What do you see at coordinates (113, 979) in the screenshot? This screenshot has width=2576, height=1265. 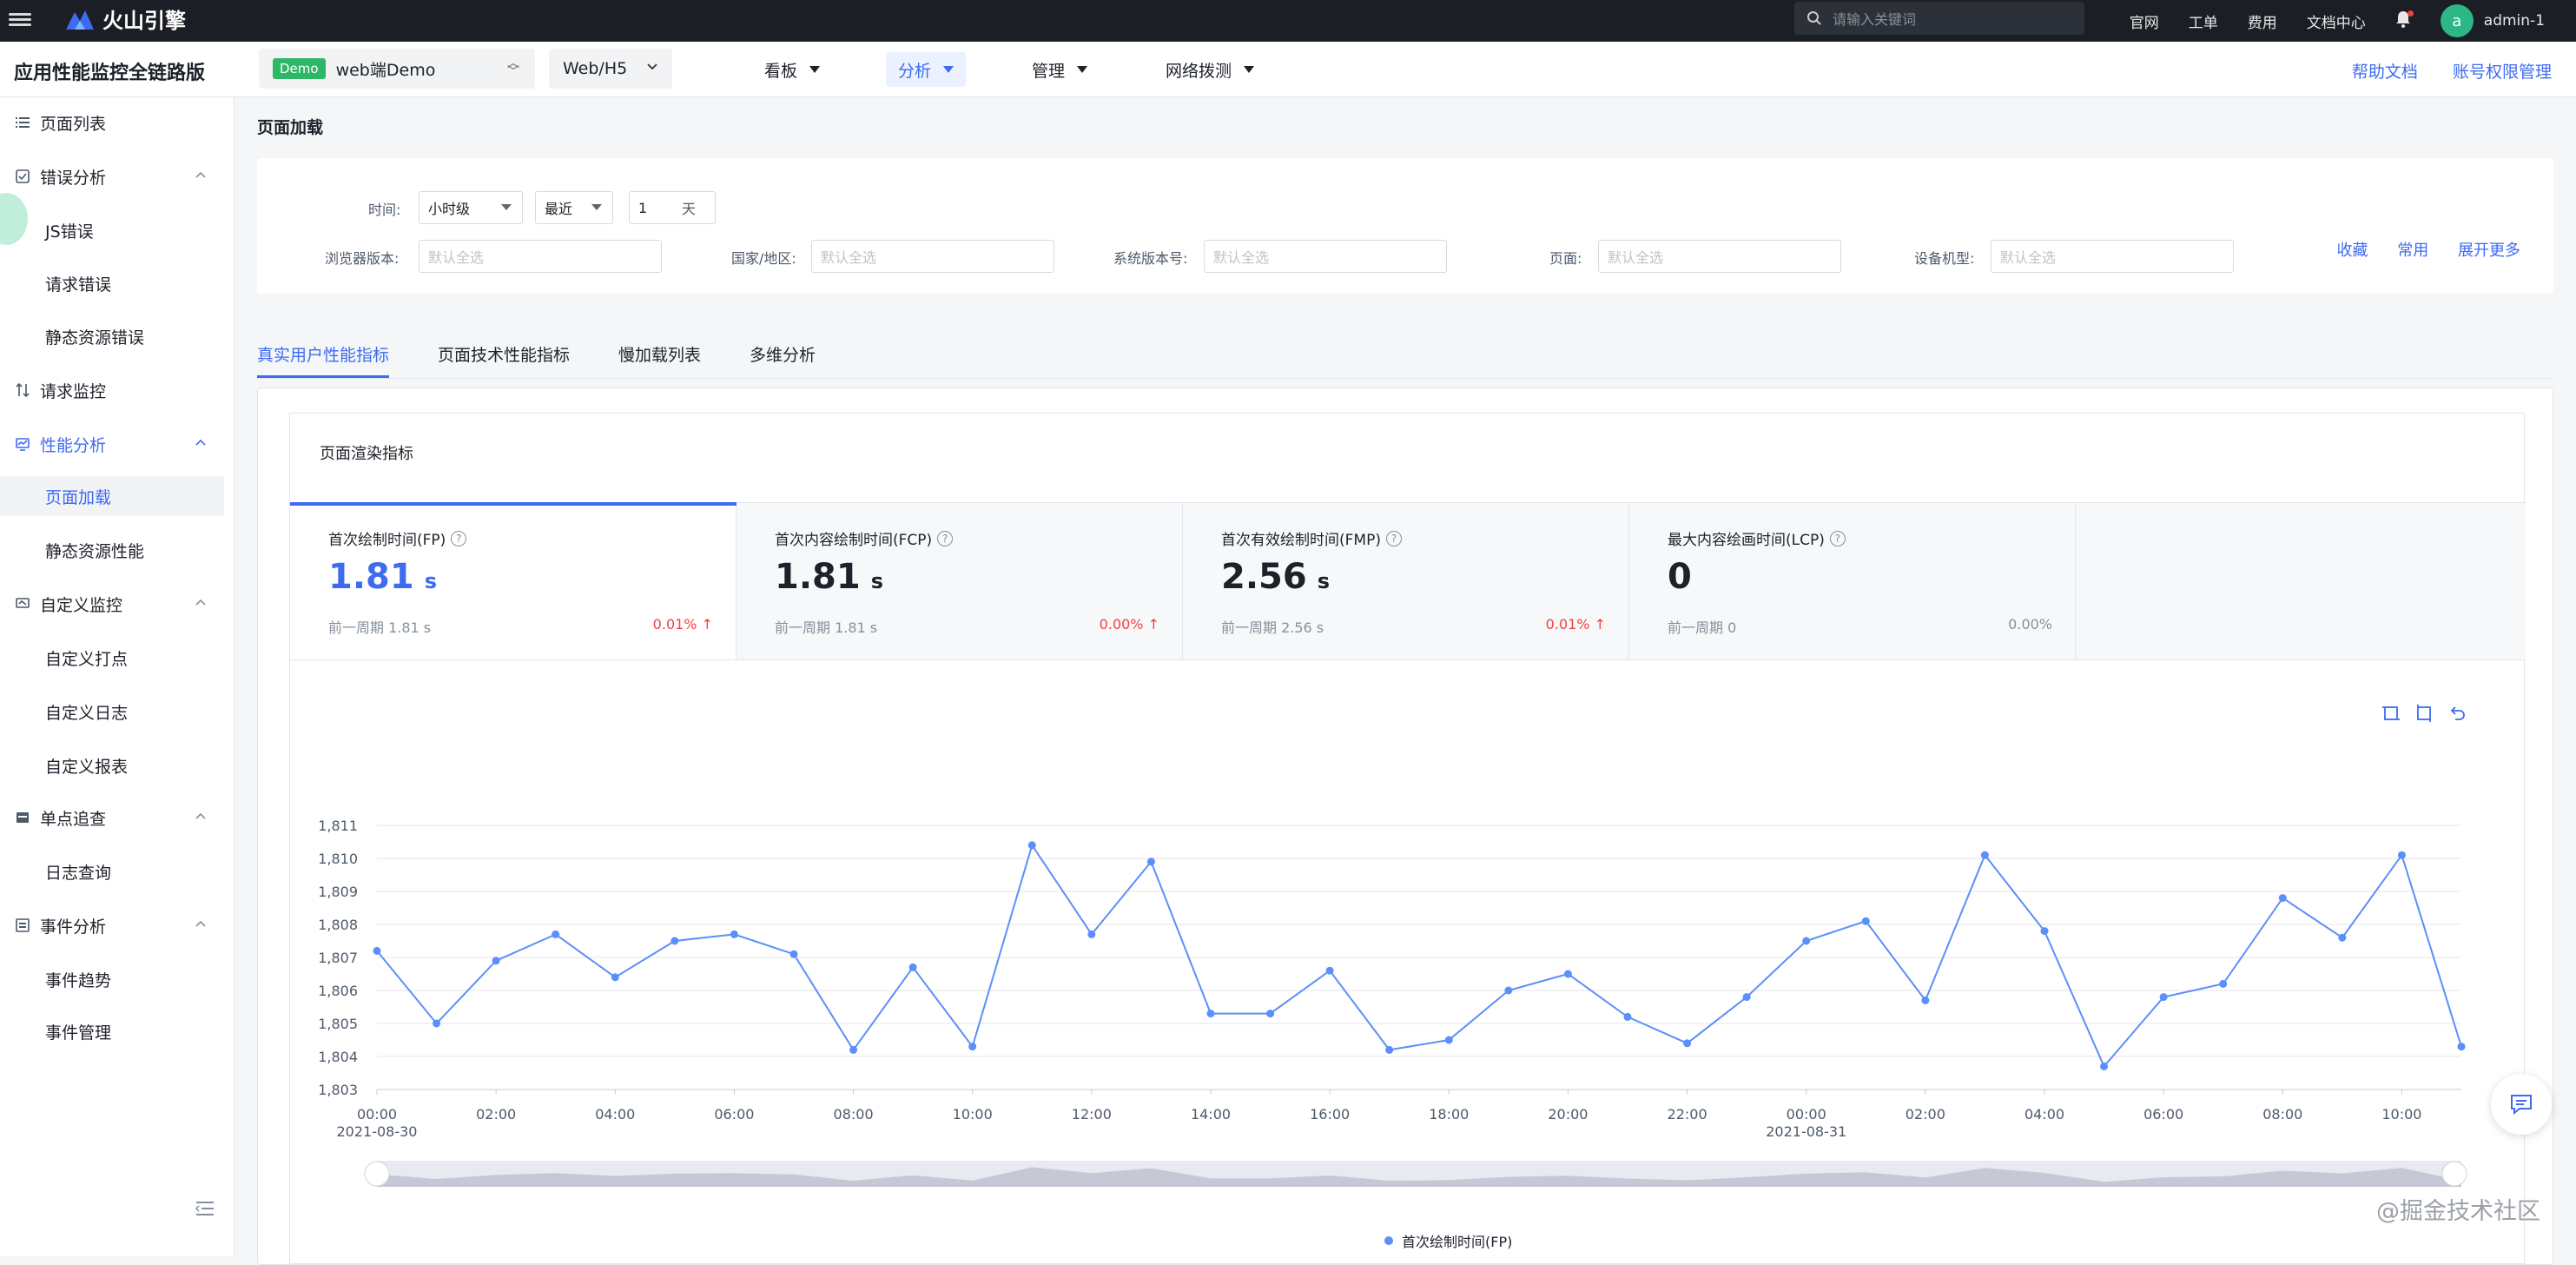 I see `sidebar-item-event-trend: 事件趋势` at bounding box center [113, 979].